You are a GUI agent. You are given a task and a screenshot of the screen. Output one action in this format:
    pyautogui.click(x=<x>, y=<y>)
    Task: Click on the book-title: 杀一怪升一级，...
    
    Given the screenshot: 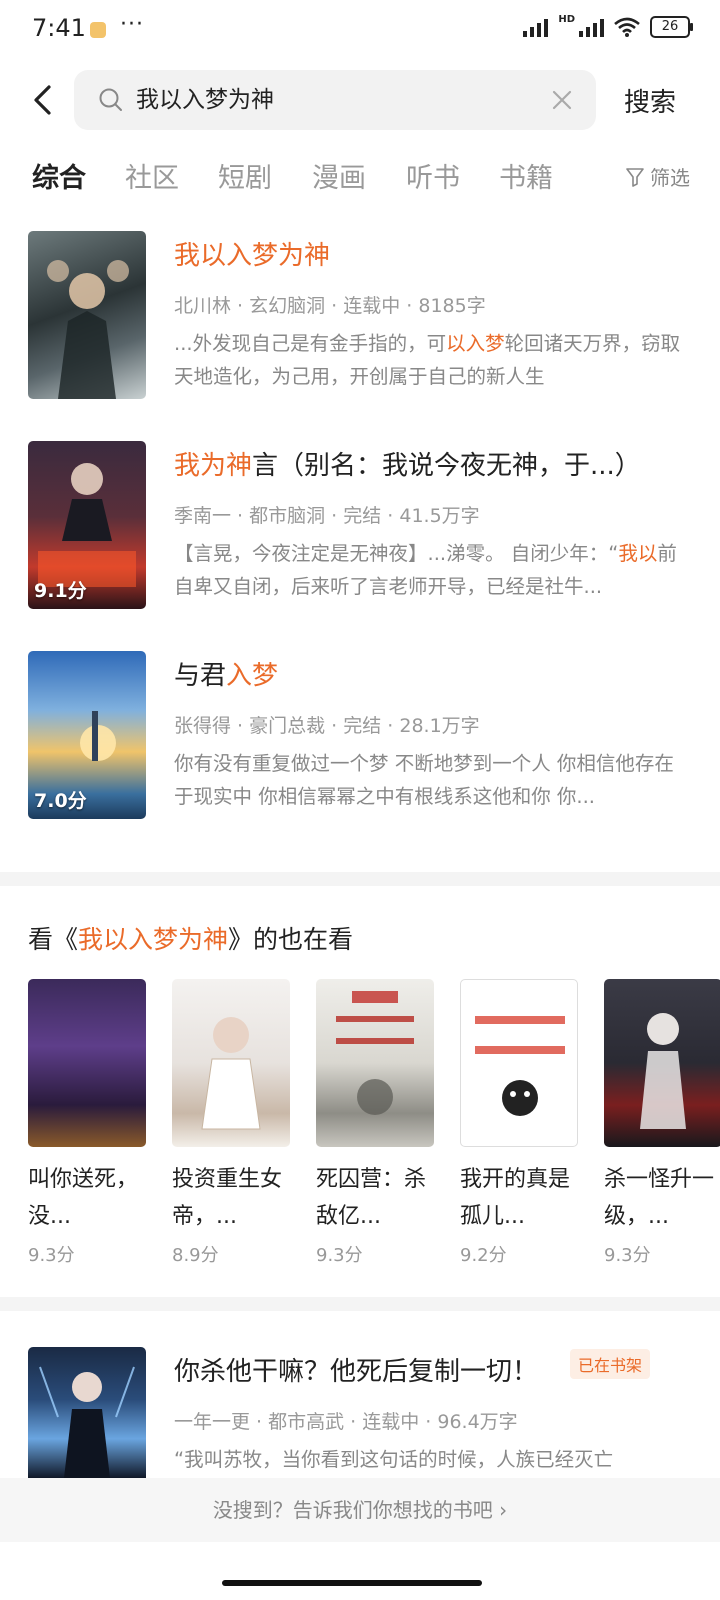 What is the action you would take?
    pyautogui.click(x=659, y=1198)
    